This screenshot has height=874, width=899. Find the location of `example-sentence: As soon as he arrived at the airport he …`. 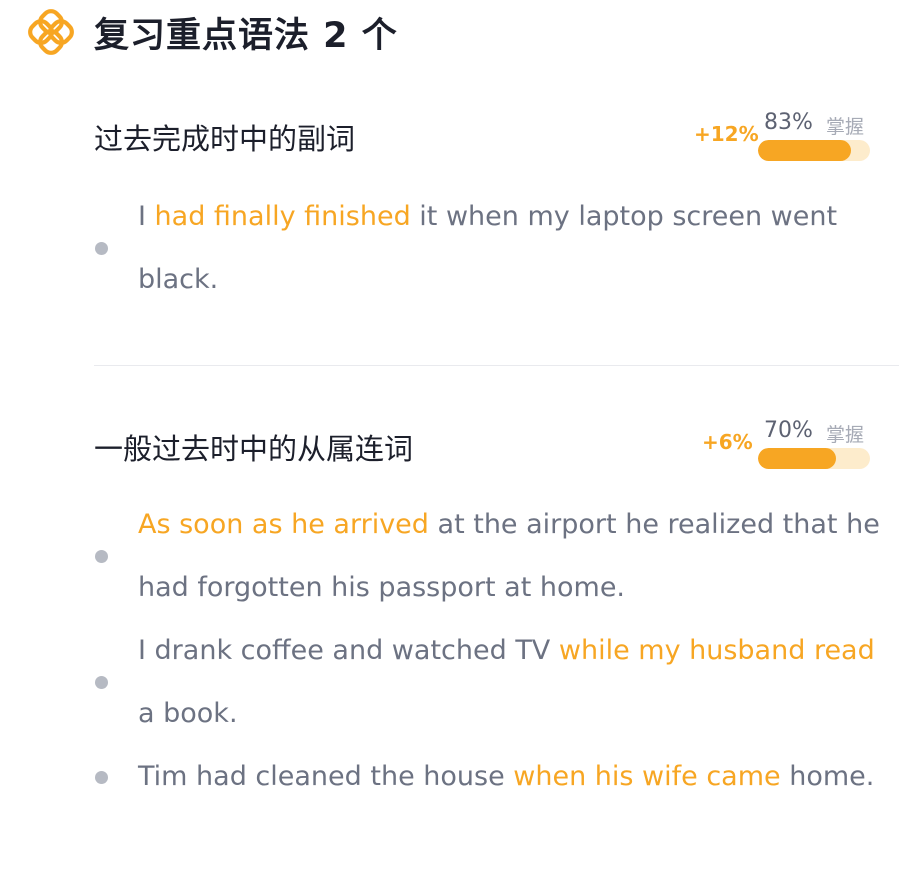

example-sentence: As soon as he arrived at the airport he … is located at coordinates (489, 556).